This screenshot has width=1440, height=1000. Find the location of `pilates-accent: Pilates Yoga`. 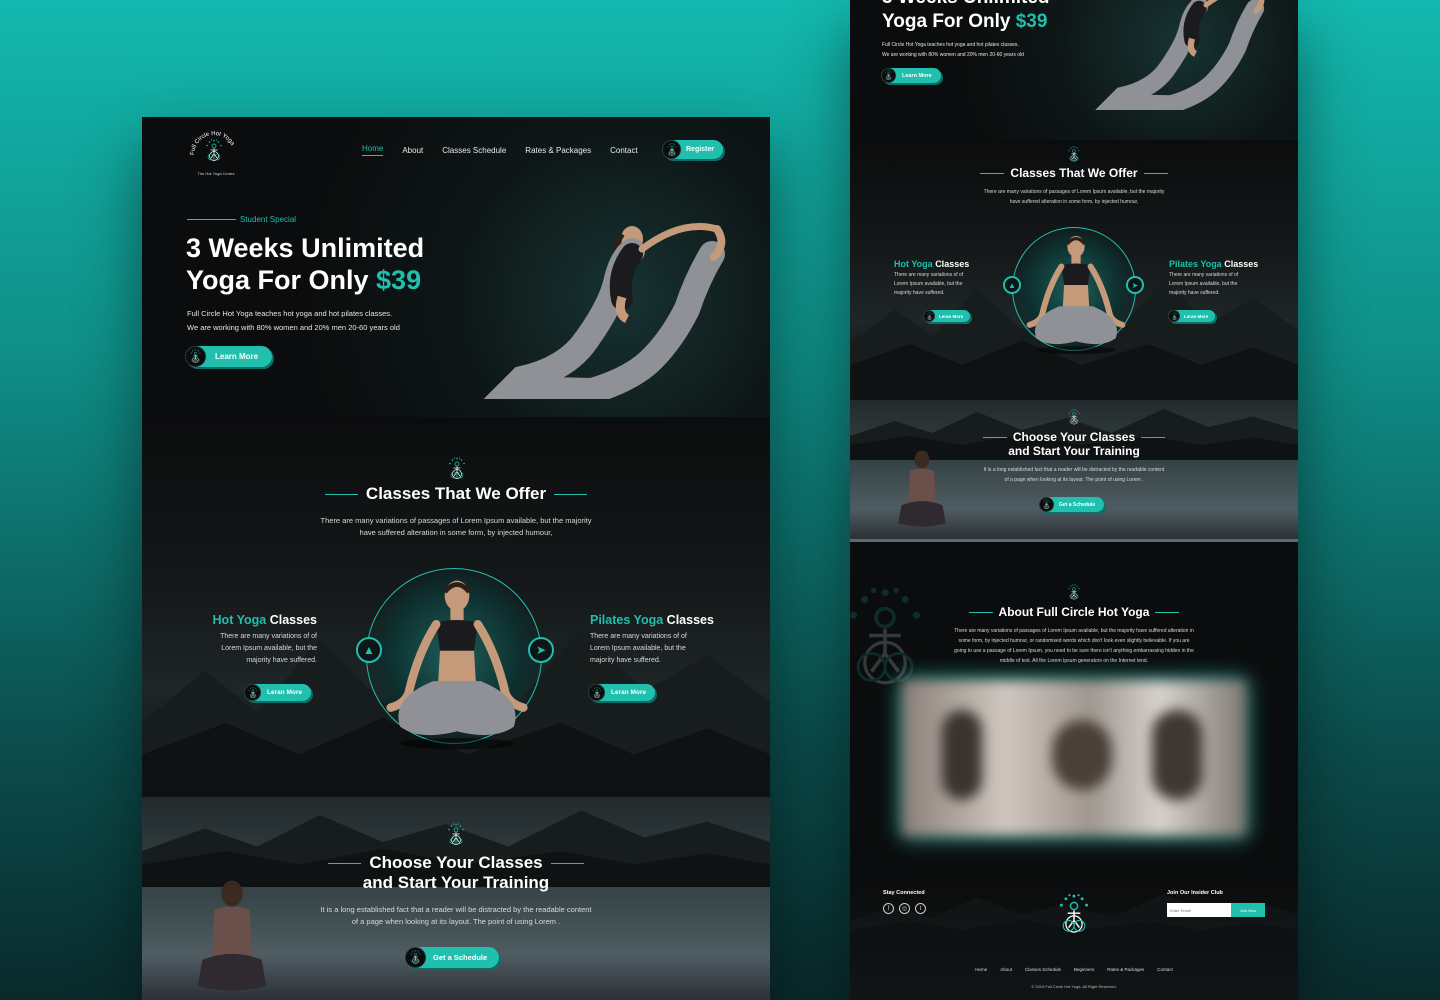

pilates-accent: Pilates Yoga is located at coordinates (1195, 264).